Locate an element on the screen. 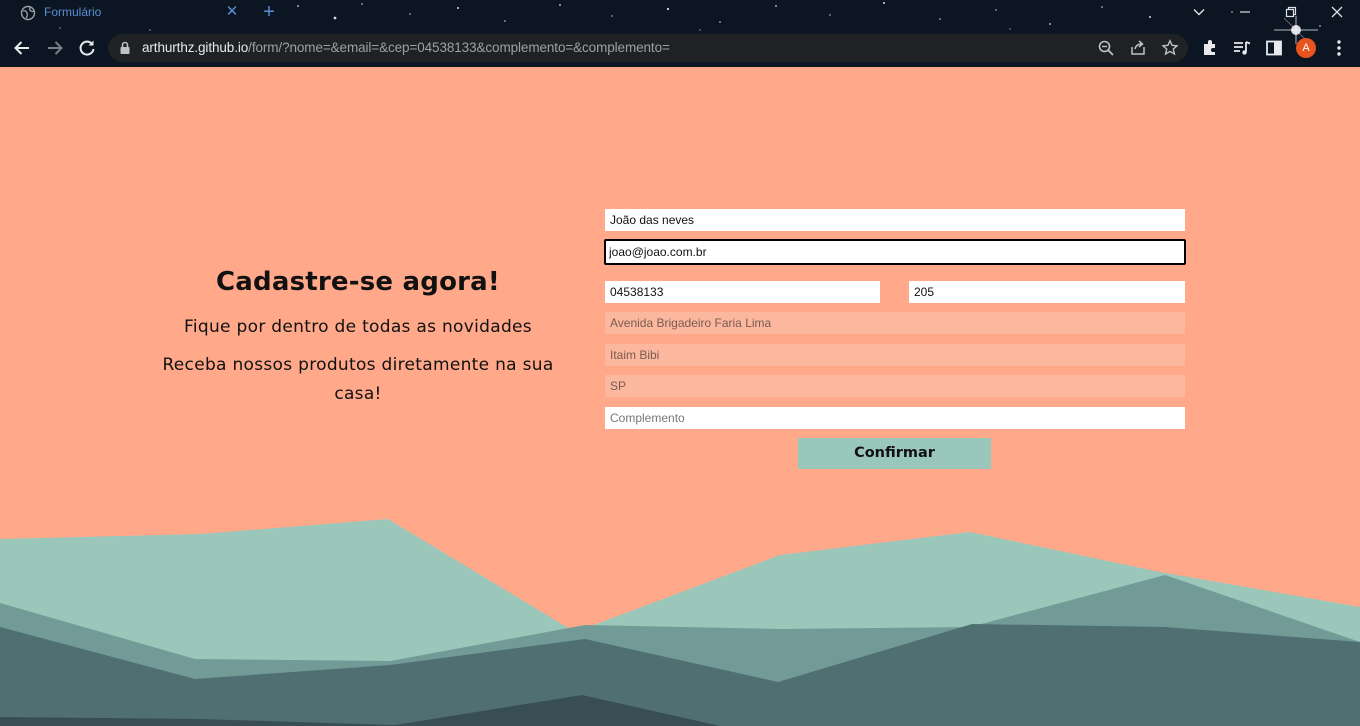 Image resolution: width=1360 pixels, height=726 pixels. state-field is located at coordinates (895, 386).